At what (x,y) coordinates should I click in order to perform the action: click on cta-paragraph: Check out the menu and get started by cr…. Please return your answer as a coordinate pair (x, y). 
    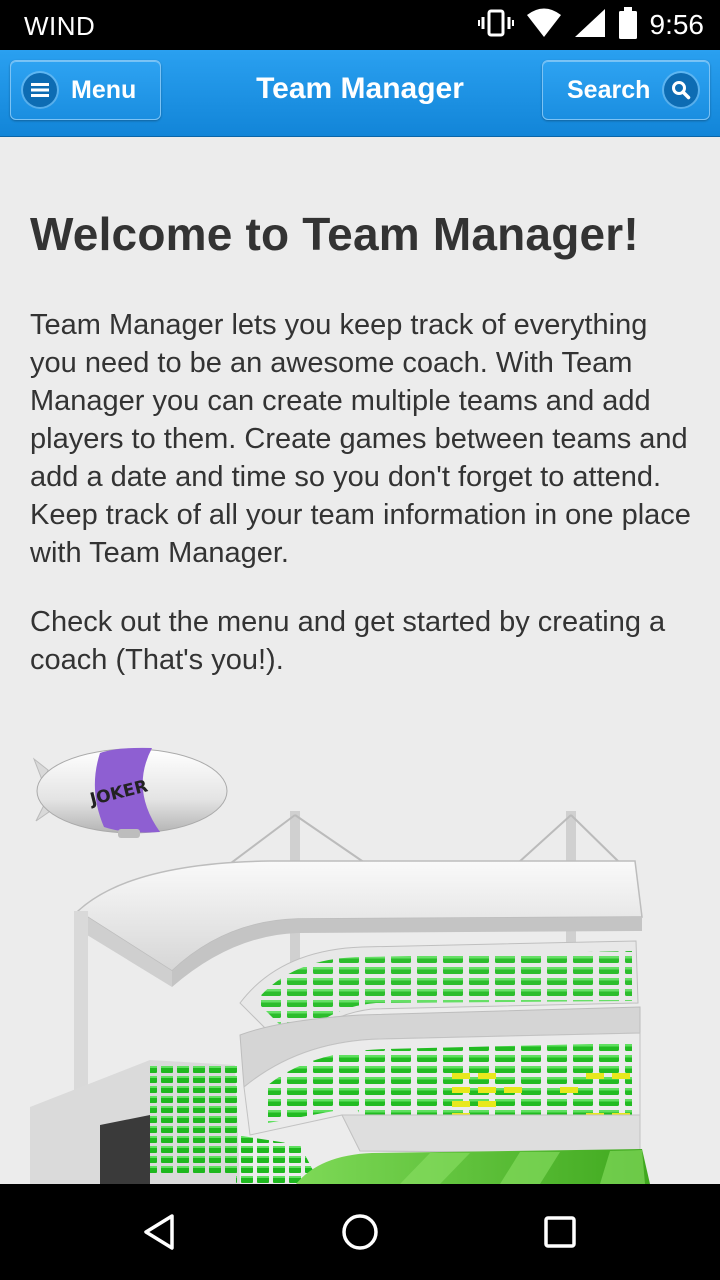
    Looking at the image, I should click on (348, 641).